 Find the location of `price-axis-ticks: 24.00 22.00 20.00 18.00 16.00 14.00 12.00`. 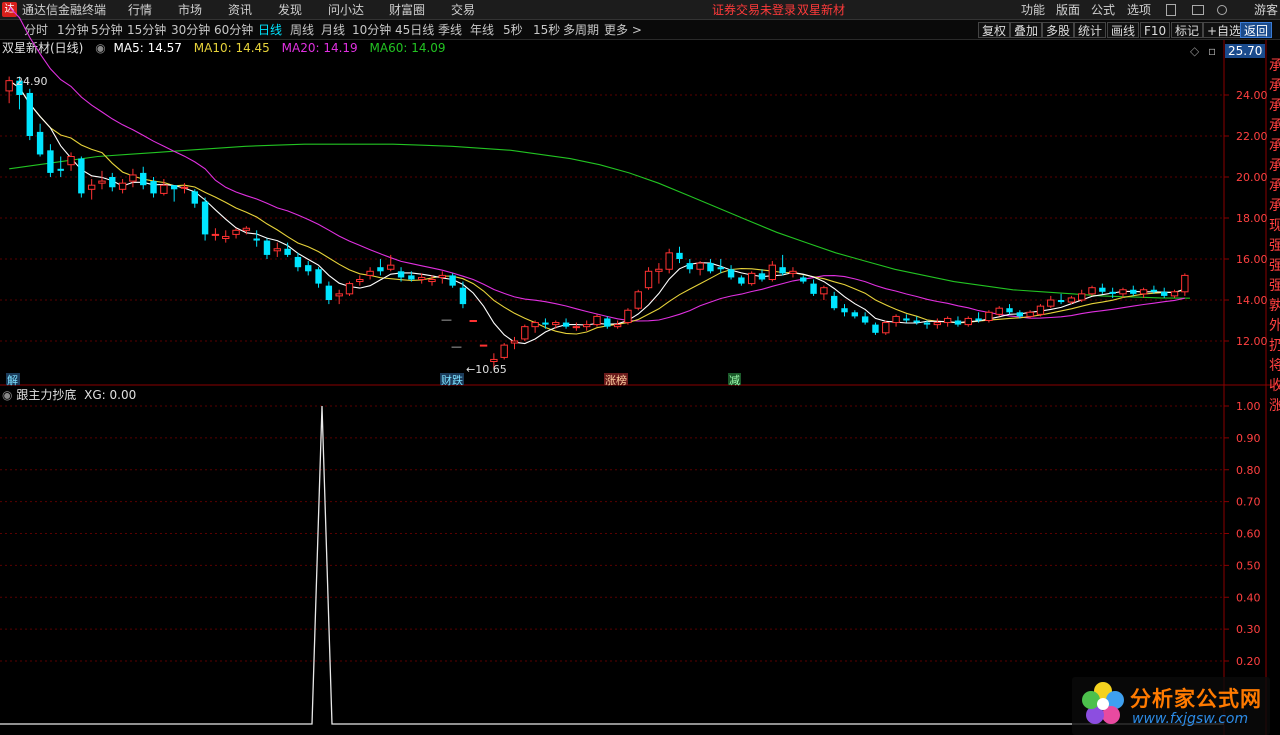

price-axis-ticks: 24.00 22.00 20.00 18.00 16.00 14.00 12.00 is located at coordinates (1246, 218).